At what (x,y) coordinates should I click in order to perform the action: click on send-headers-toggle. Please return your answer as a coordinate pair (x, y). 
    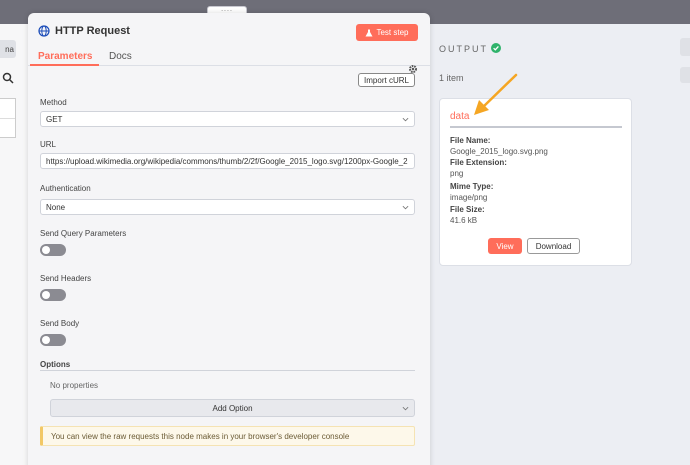
    Looking at the image, I should click on (53, 295).